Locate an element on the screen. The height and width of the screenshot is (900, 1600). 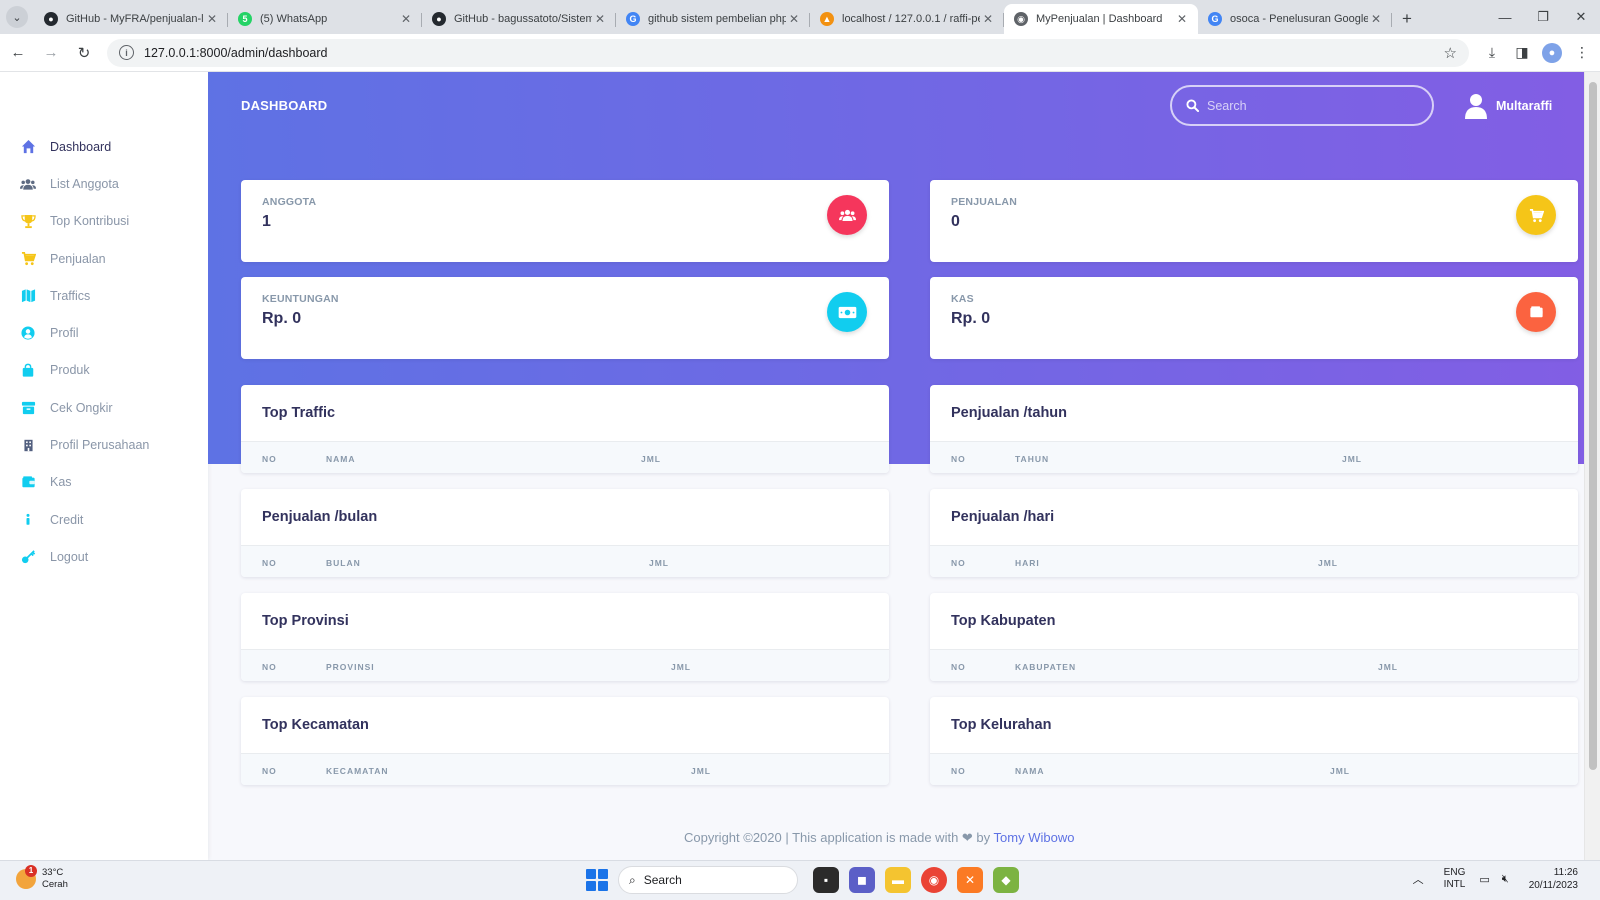
table-header-row: NO TAHUN JML is located at coordinates (1254, 457).